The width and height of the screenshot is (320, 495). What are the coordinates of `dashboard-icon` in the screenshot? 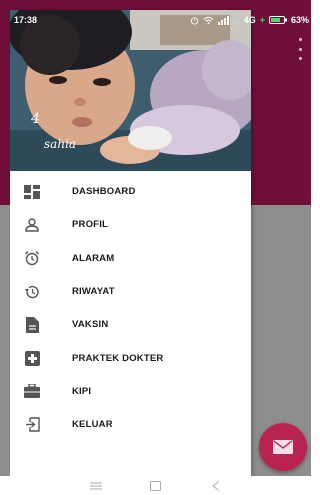 It's located at (32, 192).